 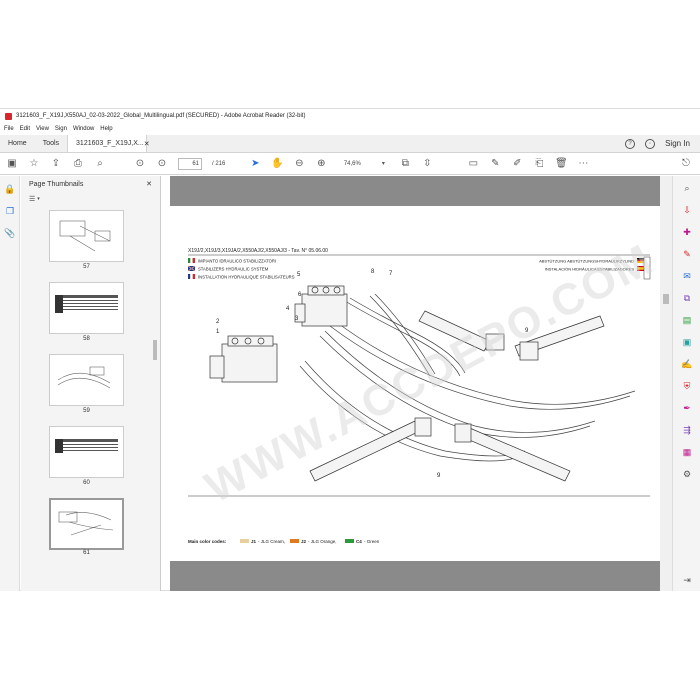 What do you see at coordinates (687, 254) in the screenshot?
I see `edit-pdf-icon: ✎` at bounding box center [687, 254].